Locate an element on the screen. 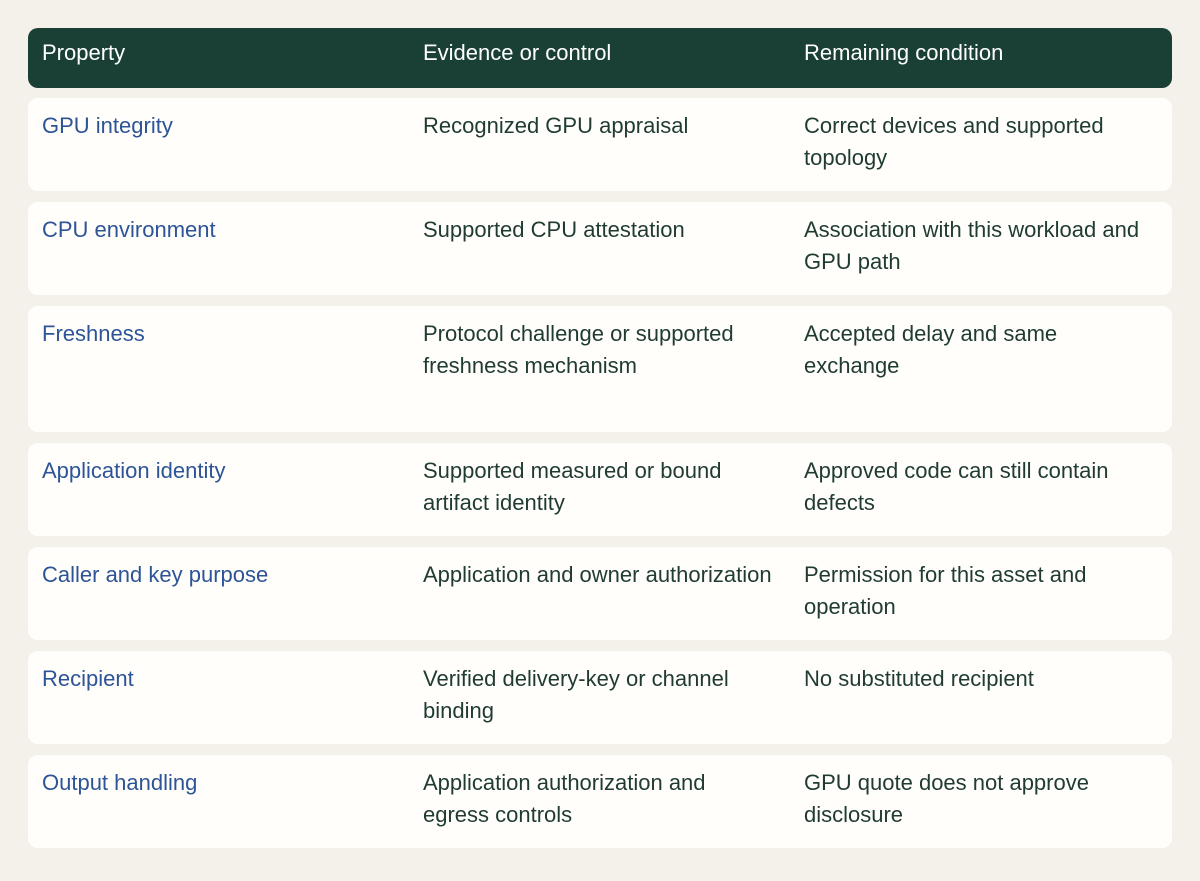 The height and width of the screenshot is (881, 1200). cell-condition: Approved code can still contain defects is located at coordinates (956, 486).